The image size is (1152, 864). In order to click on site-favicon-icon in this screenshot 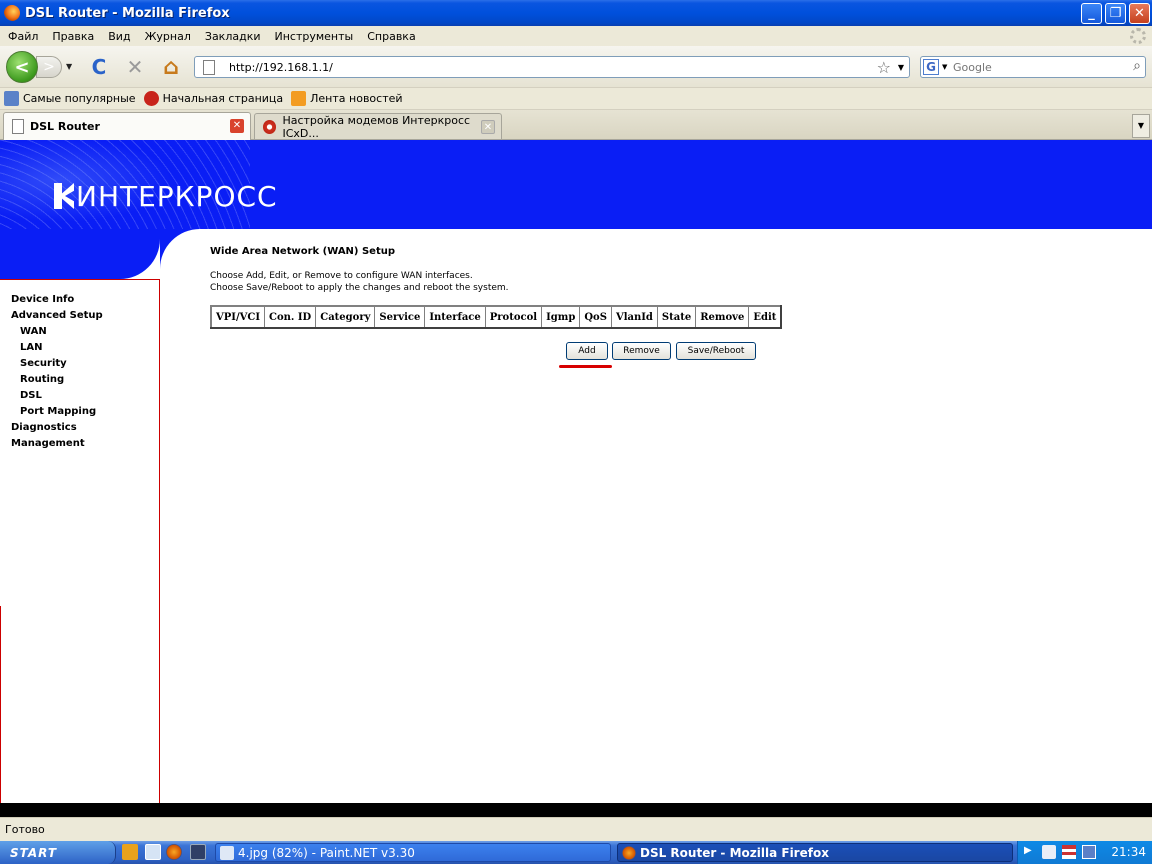, I will do `click(270, 126)`.